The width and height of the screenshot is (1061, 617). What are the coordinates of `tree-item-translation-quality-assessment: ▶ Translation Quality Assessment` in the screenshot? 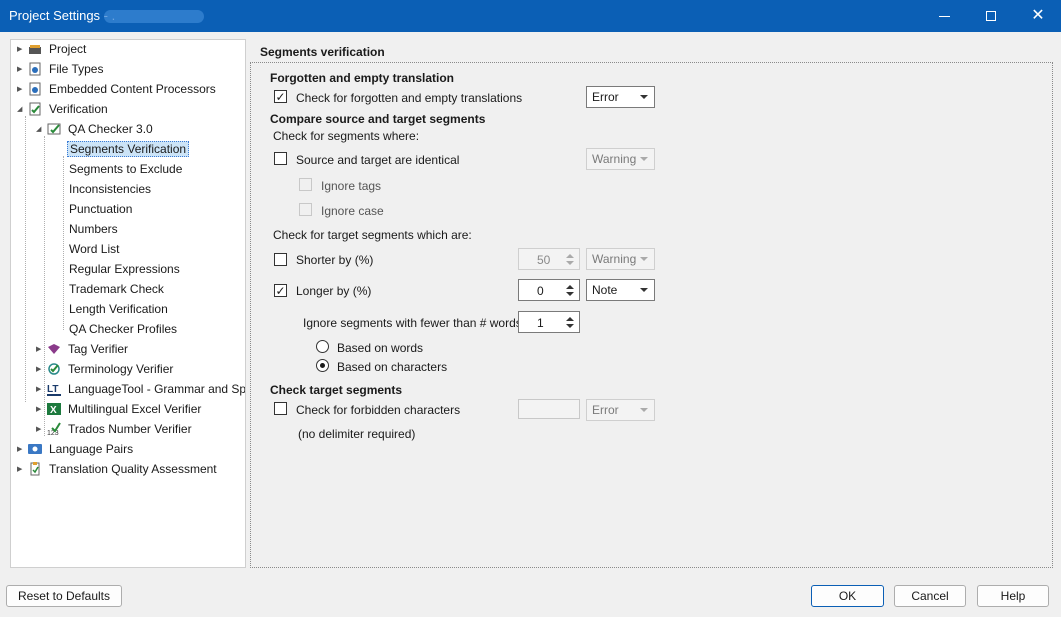 It's located at (118, 469).